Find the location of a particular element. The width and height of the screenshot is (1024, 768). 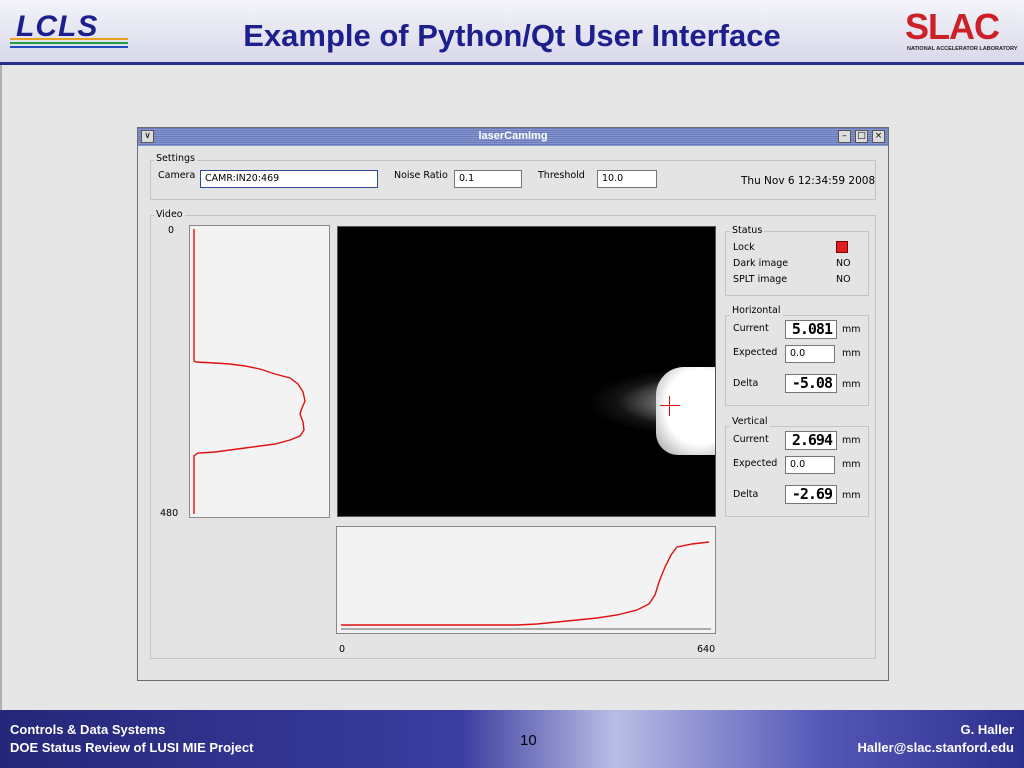

horizontal-current-label: Current is located at coordinates (751, 328).